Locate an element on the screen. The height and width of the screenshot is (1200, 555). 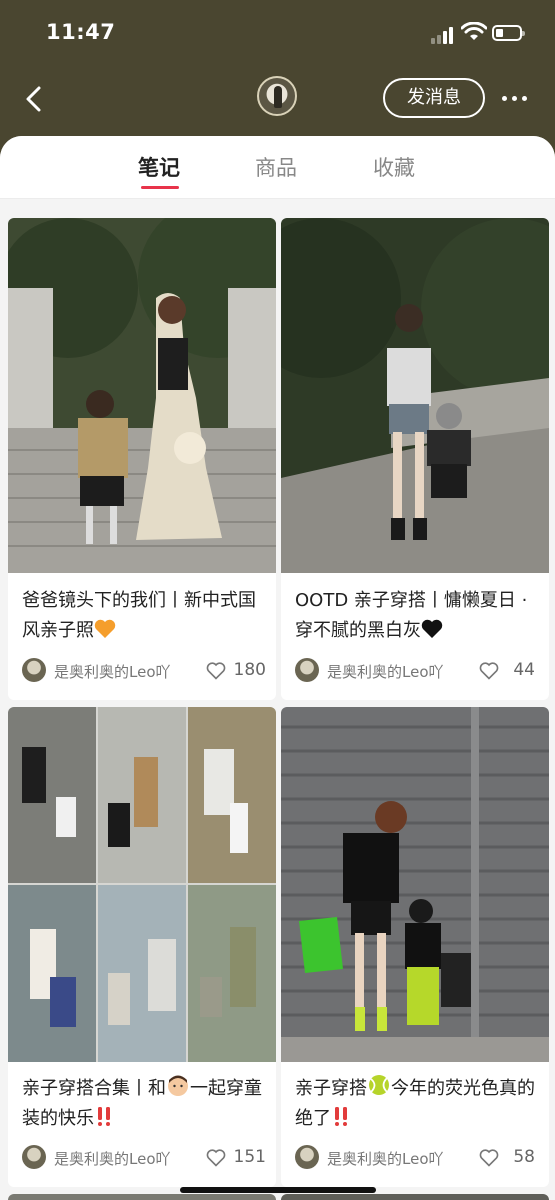
cellular-signal-icon is located at coordinates (444, 35).